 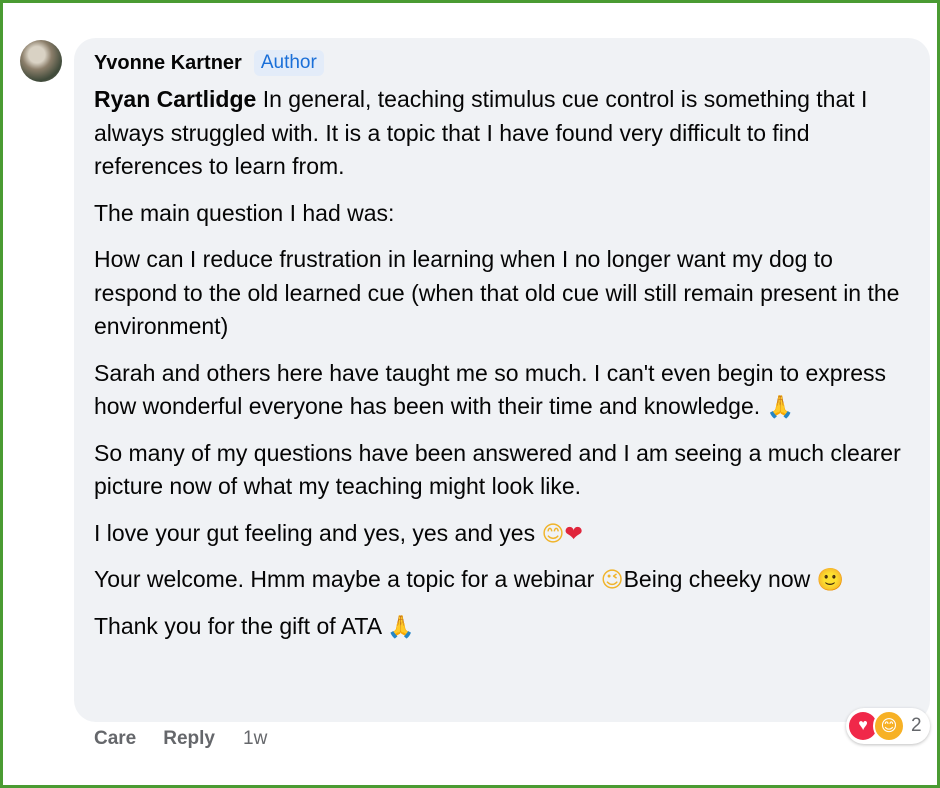 I want to click on blush-emoji-icon: 😊, so click(x=553, y=533).